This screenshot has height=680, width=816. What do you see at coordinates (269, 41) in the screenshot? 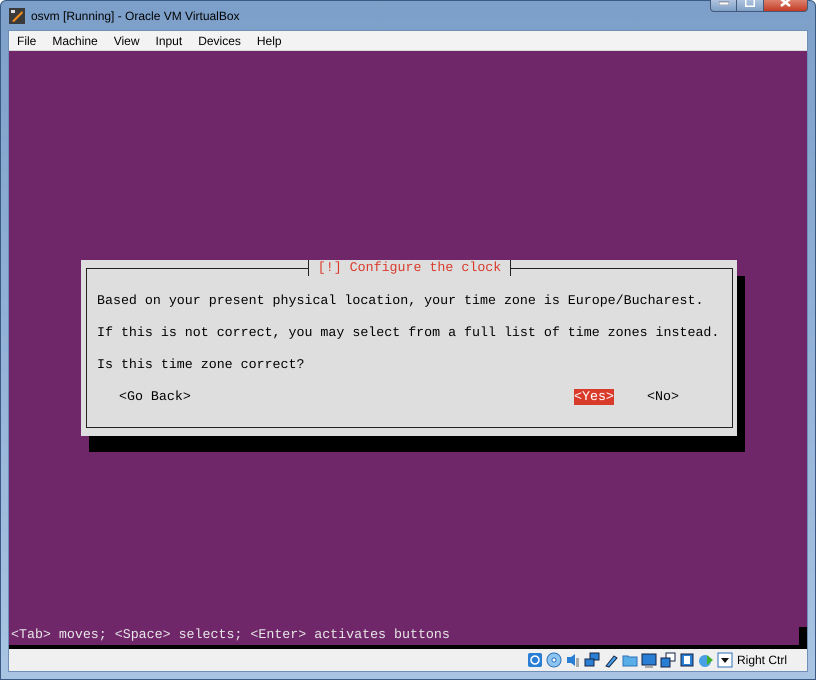
I see `menu-item: Help` at bounding box center [269, 41].